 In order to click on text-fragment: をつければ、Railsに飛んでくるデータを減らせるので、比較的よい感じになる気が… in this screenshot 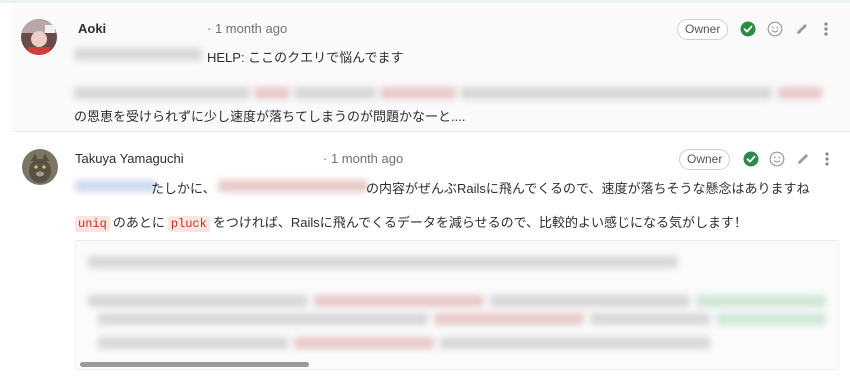, I will do `click(480, 222)`.